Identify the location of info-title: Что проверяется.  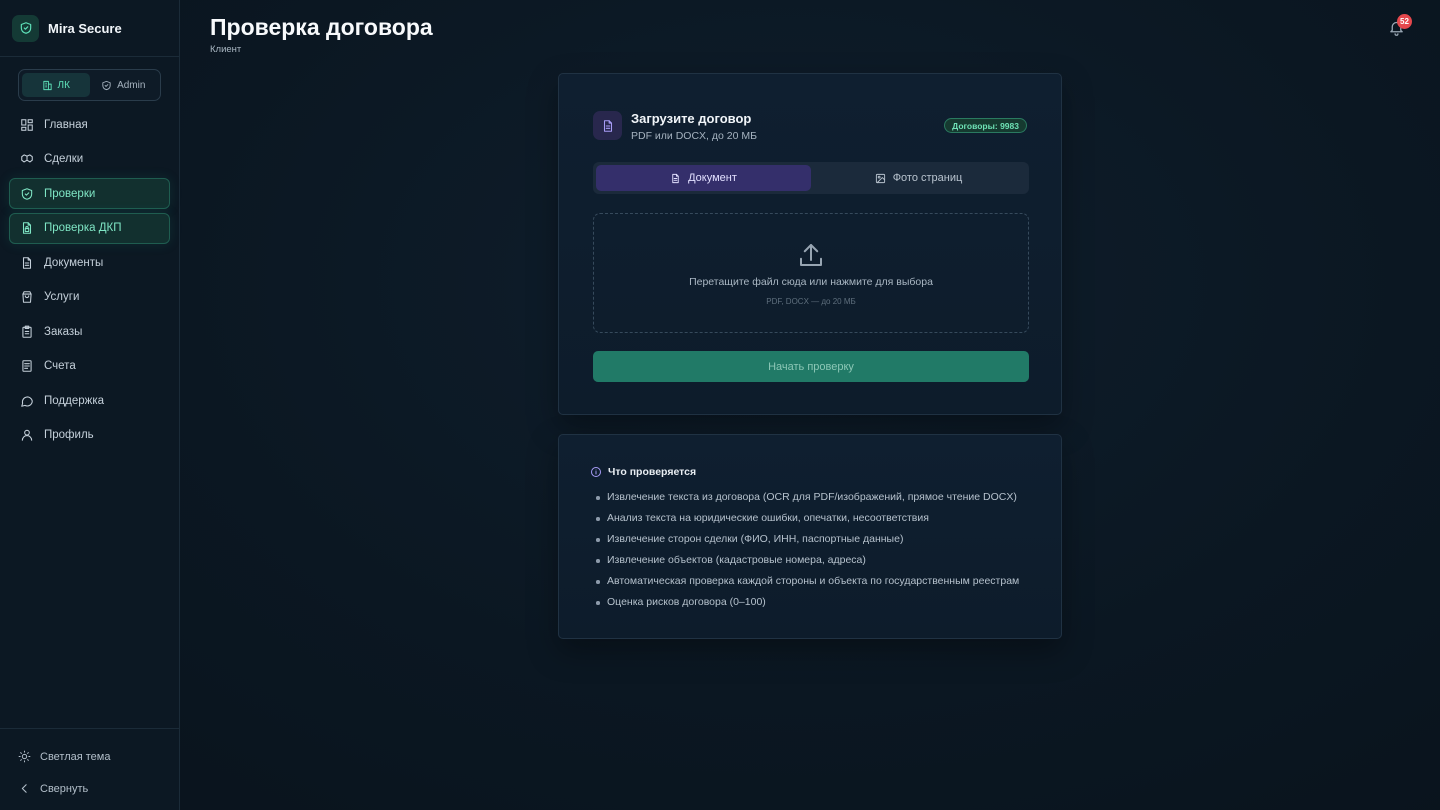
(652, 472).